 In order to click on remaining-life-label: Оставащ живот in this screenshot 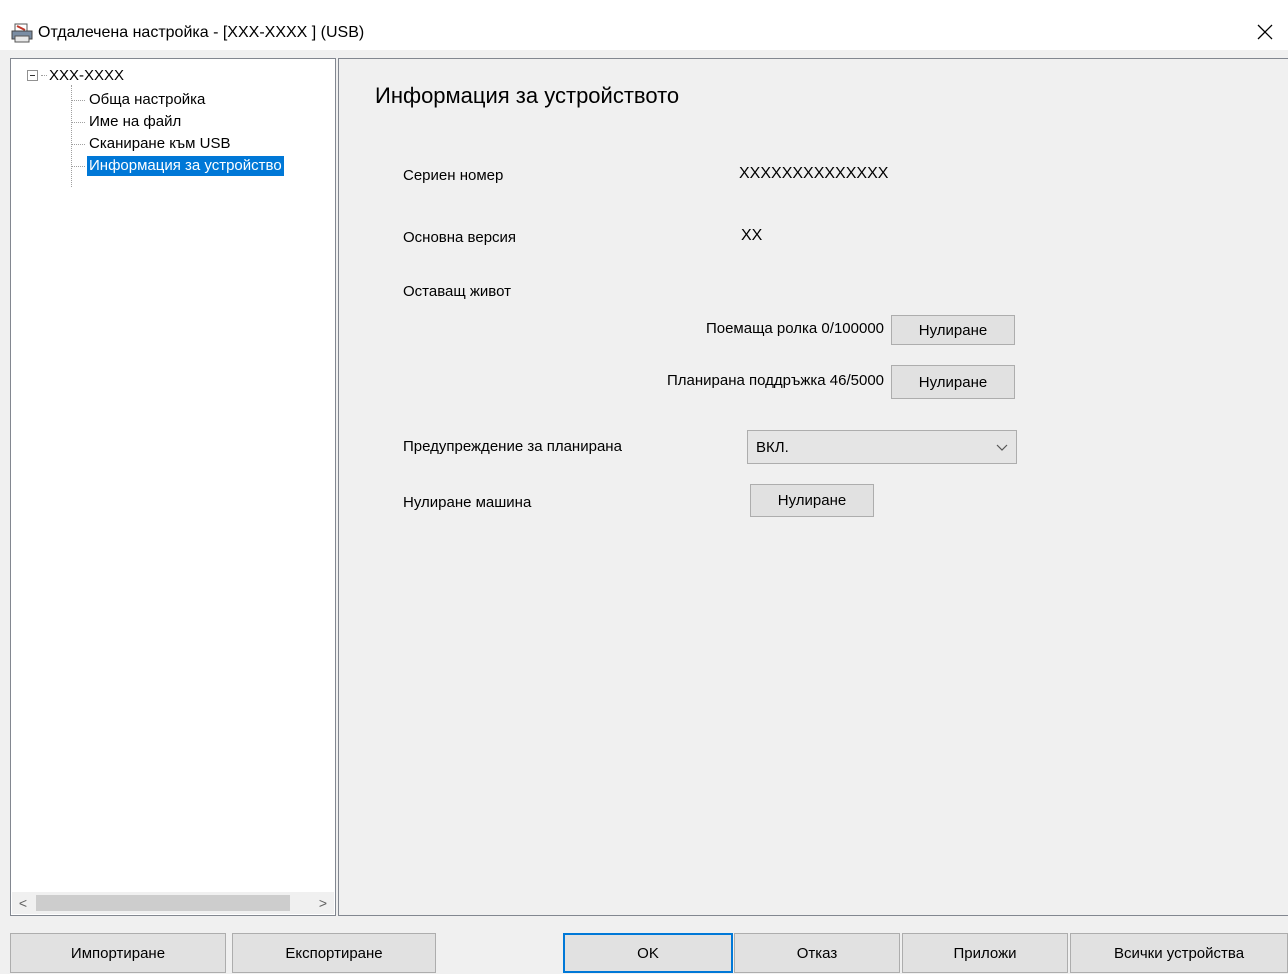, I will do `click(457, 291)`.